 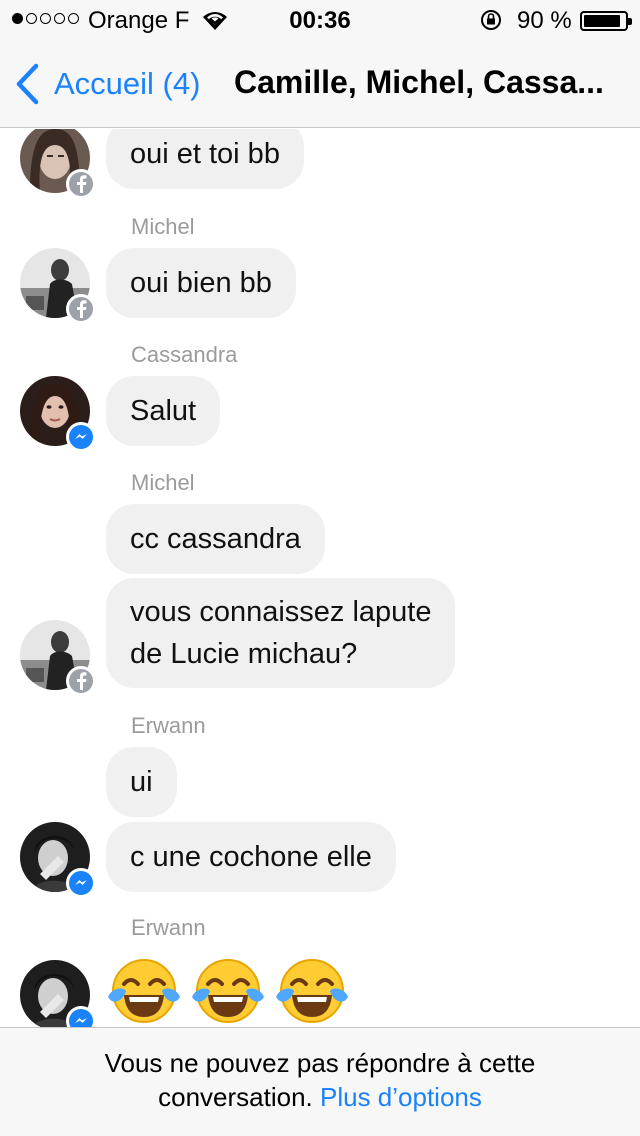 What do you see at coordinates (244, 654) in the screenshot?
I see `message-text-line: de Lucie michau?` at bounding box center [244, 654].